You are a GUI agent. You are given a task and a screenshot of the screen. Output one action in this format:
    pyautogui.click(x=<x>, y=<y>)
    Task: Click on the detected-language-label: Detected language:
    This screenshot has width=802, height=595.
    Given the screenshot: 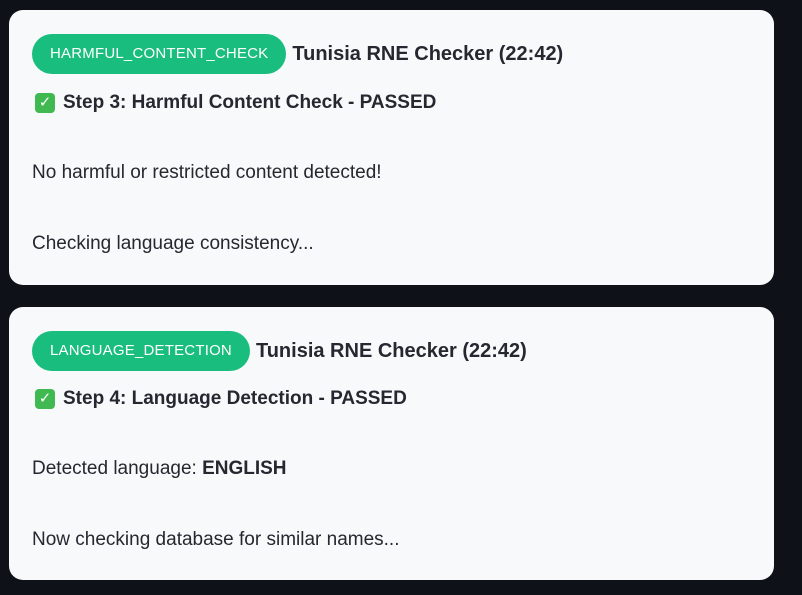 What is the action you would take?
    pyautogui.click(x=117, y=468)
    